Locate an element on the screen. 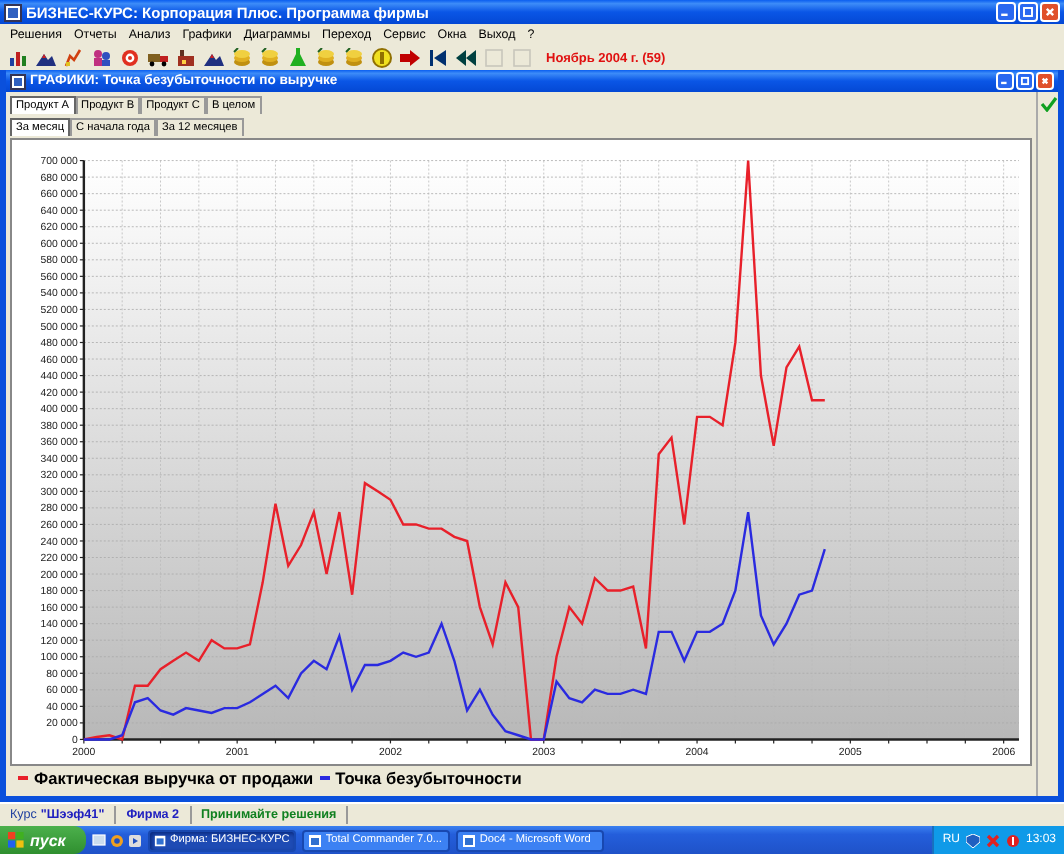  checkmark-icon is located at coordinates (1048, 104).